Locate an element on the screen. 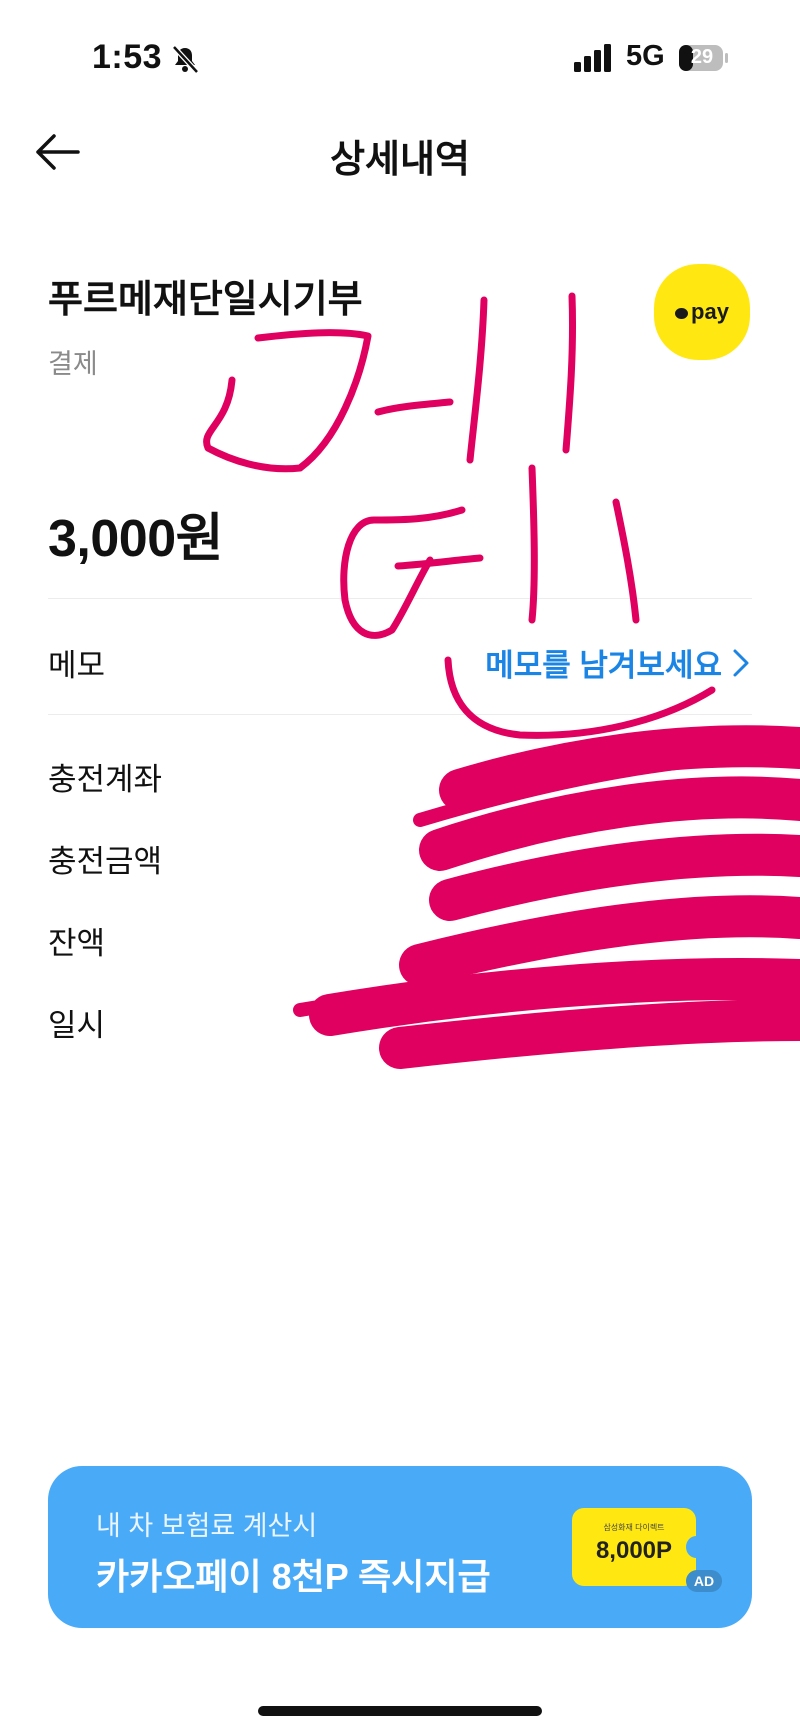  merchant-name: 푸르메재단일시기부 is located at coordinates (205, 300).